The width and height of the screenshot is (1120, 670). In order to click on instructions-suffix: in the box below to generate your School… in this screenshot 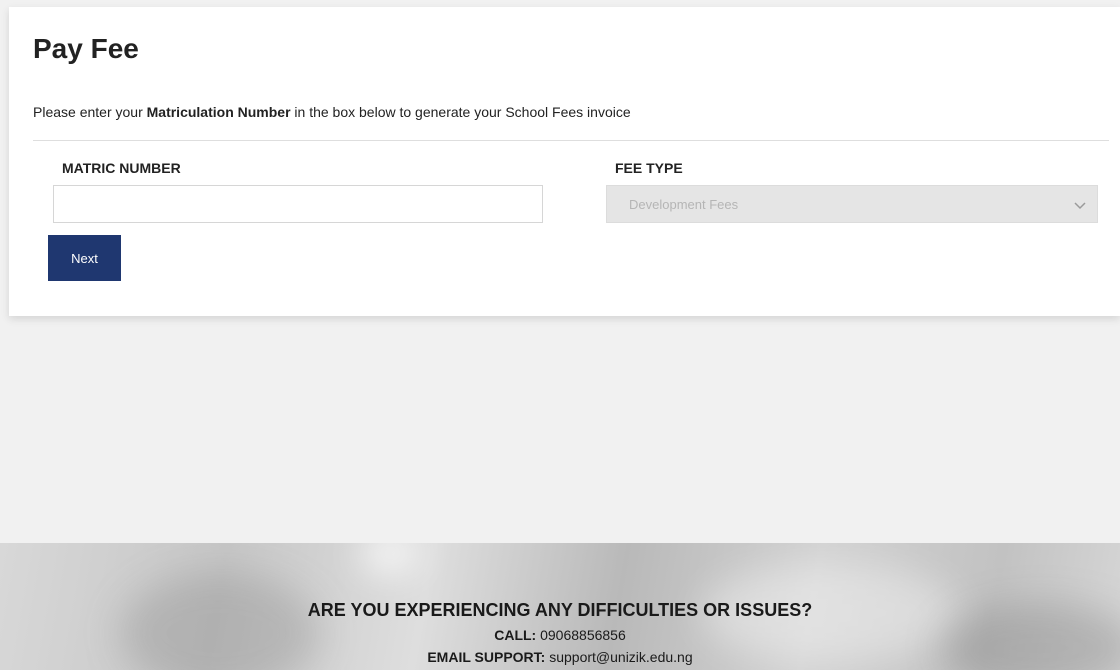, I will do `click(460, 112)`.